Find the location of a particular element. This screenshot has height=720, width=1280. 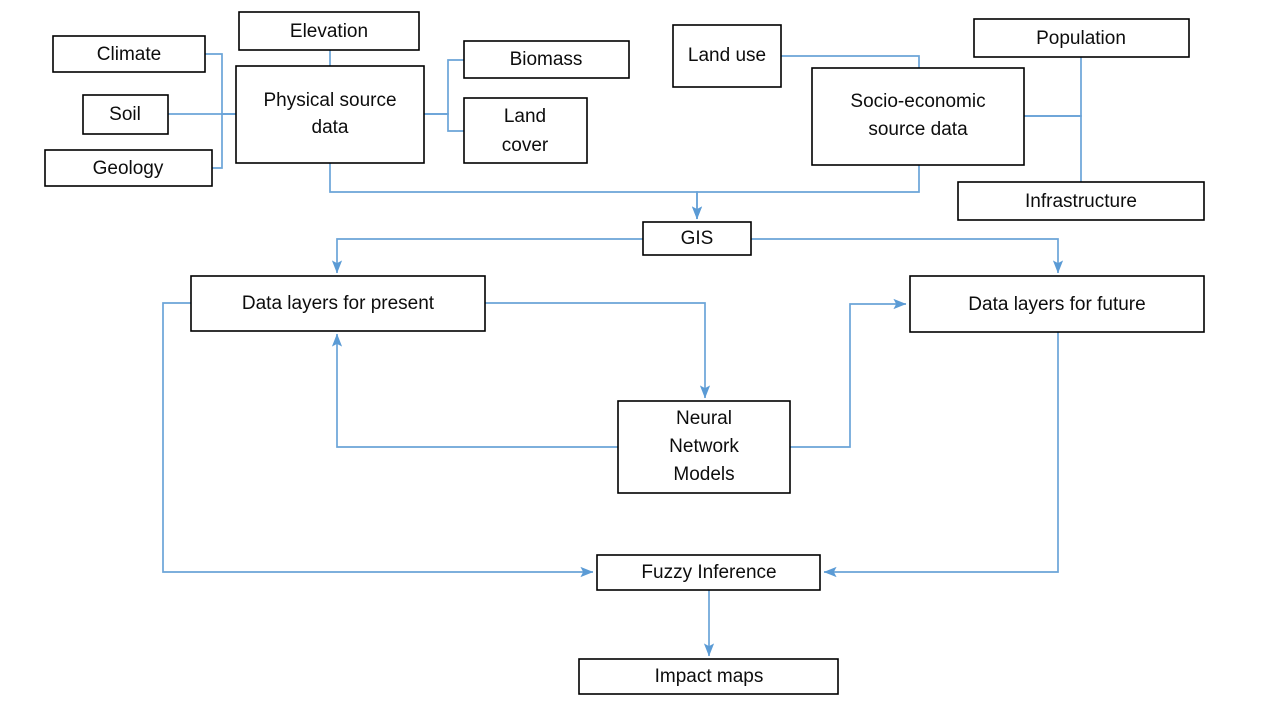

edge-population-to-socio is located at coordinates (1053, 87).